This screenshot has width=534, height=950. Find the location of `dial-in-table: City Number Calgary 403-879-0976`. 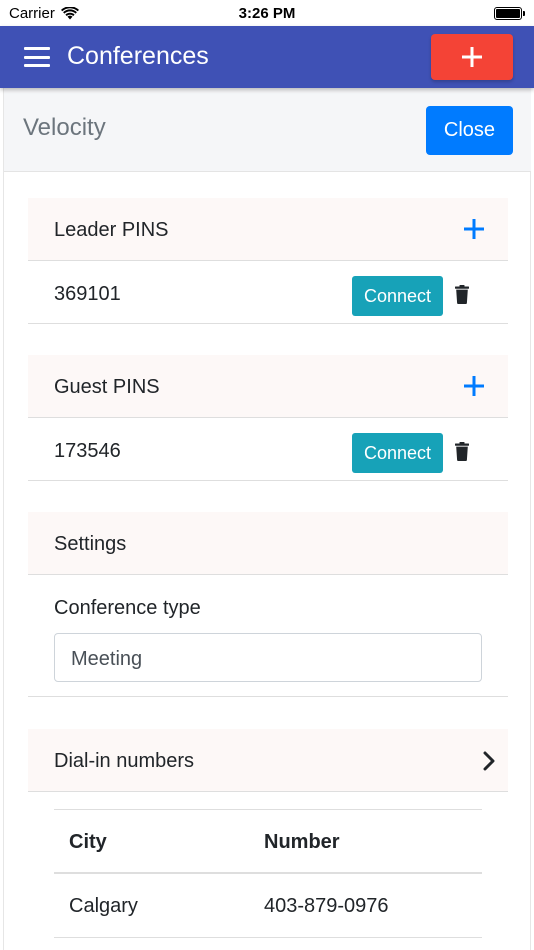

dial-in-table: City Number Calgary 403-879-0976 is located at coordinates (268, 873).